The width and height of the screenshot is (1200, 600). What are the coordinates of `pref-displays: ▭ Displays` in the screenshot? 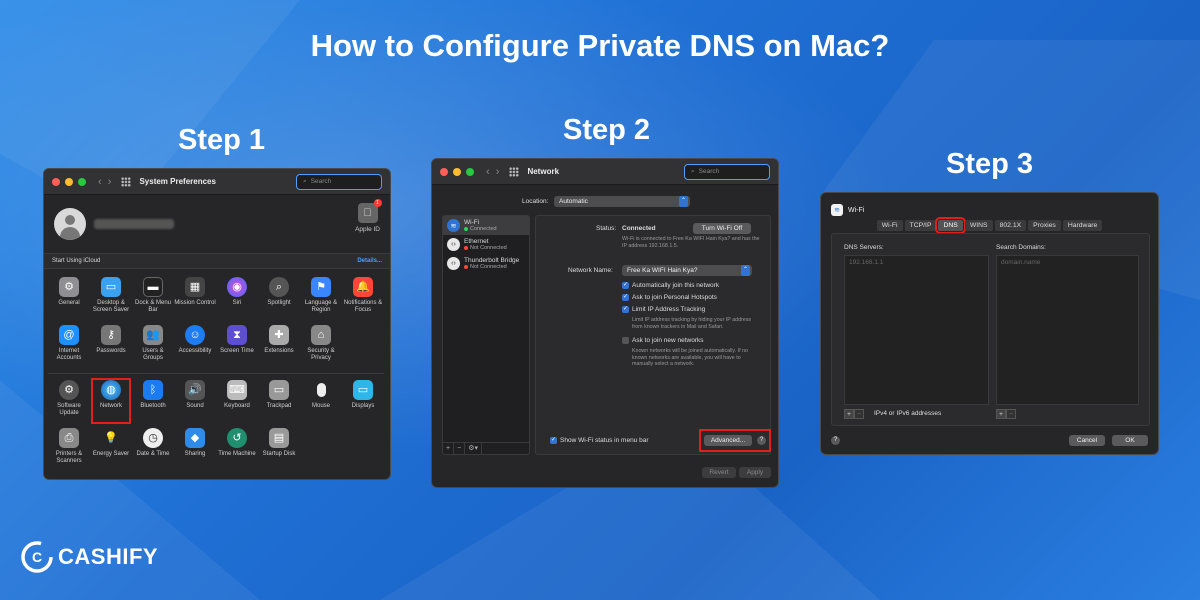 It's located at (363, 402).